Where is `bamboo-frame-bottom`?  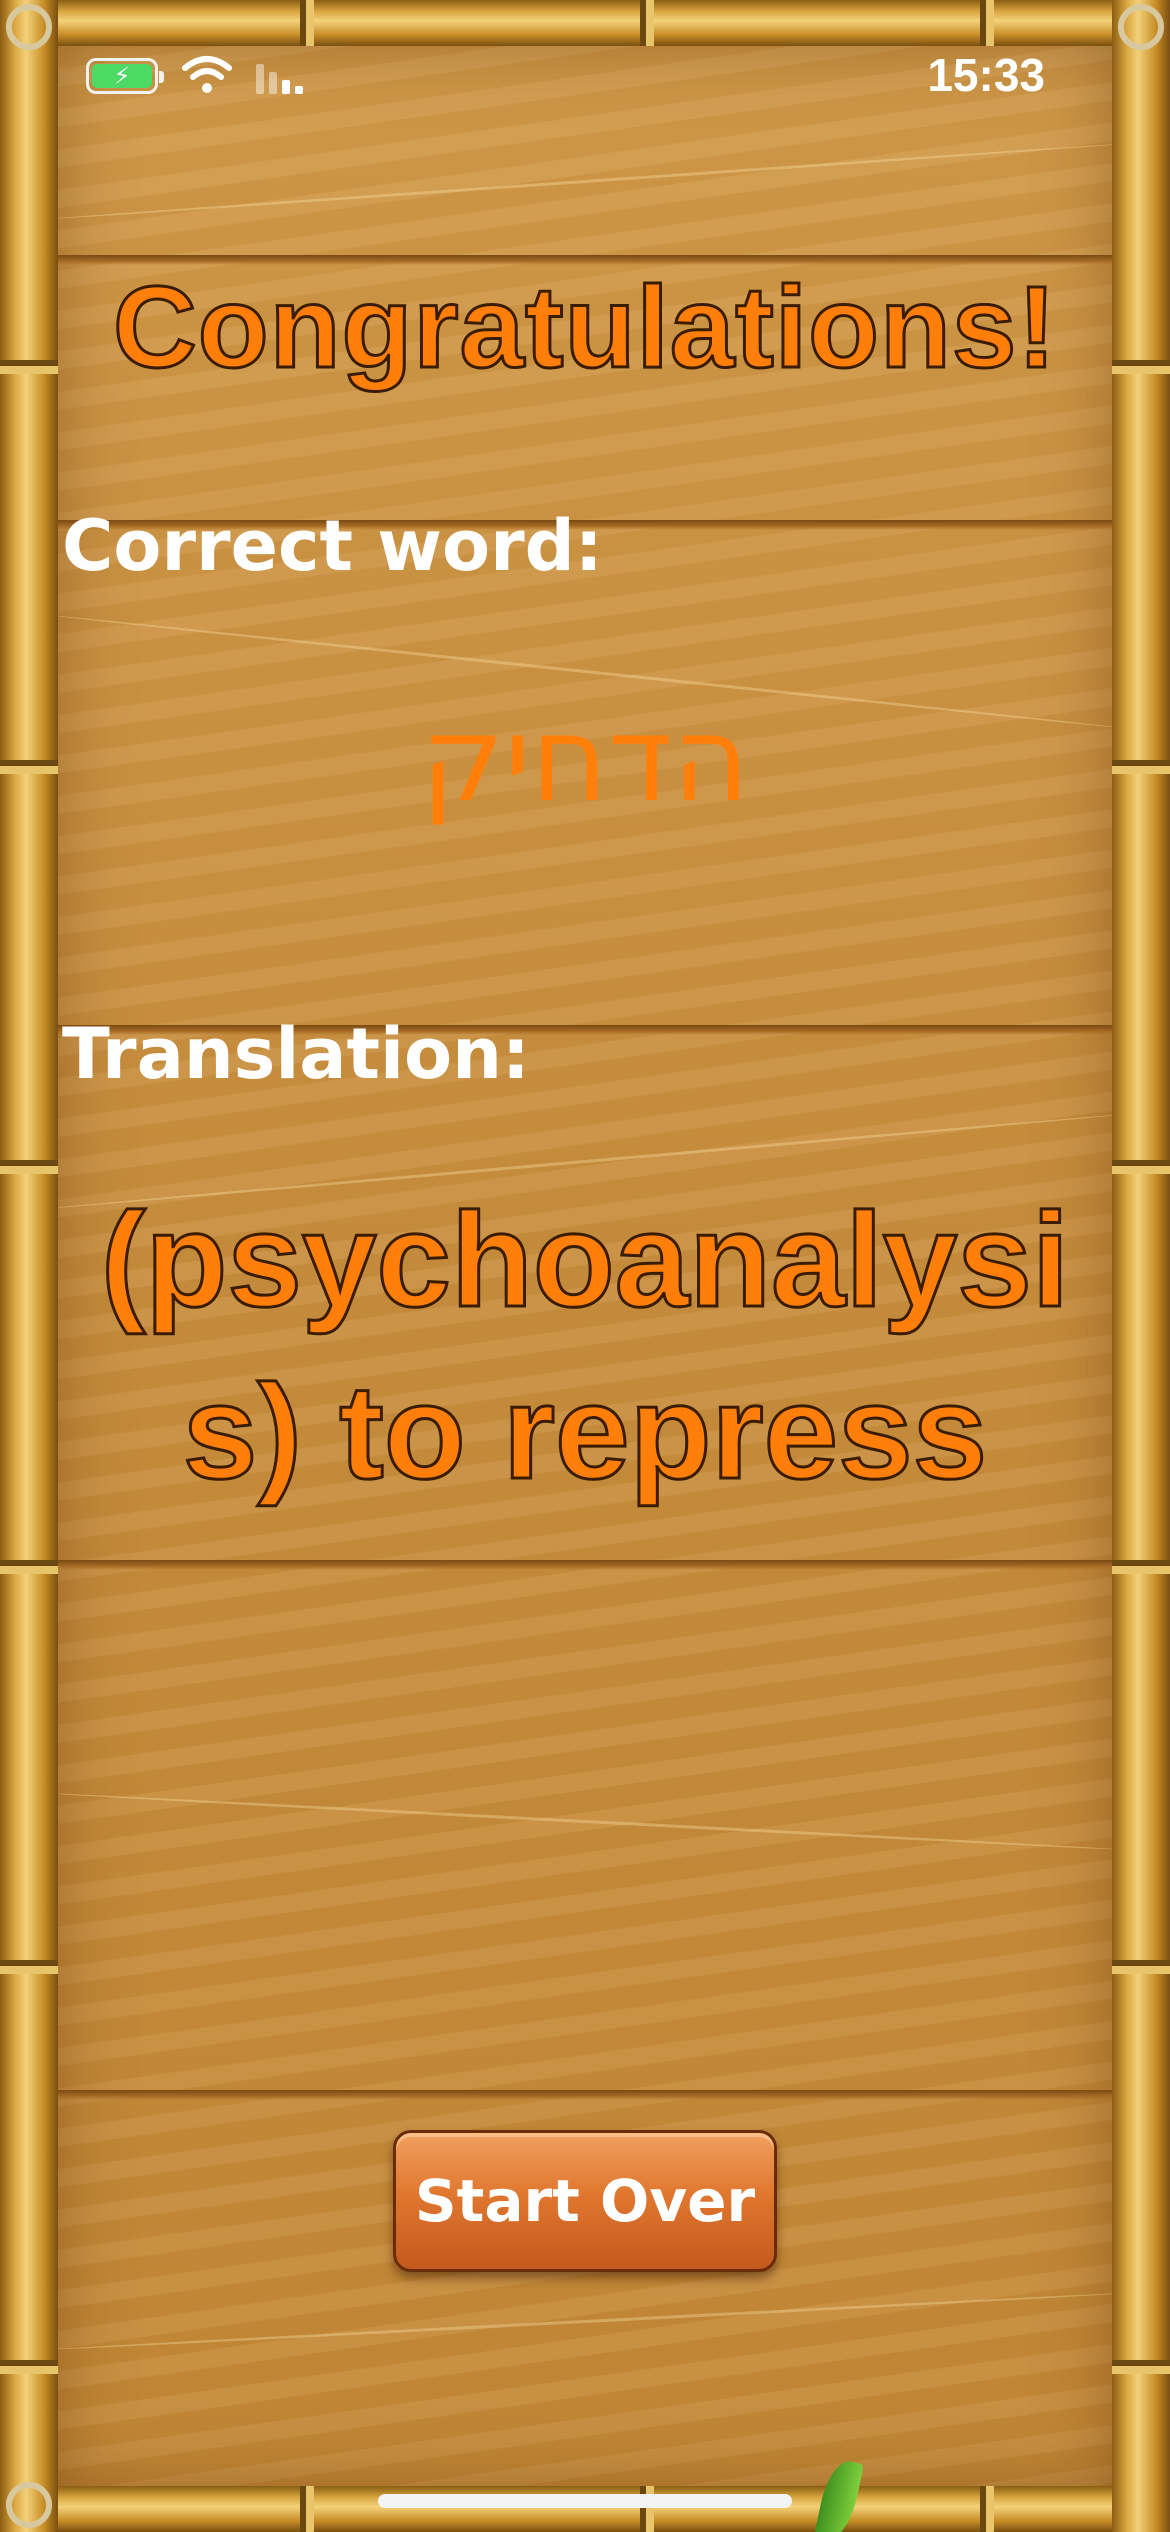 bamboo-frame-bottom is located at coordinates (585, 2509).